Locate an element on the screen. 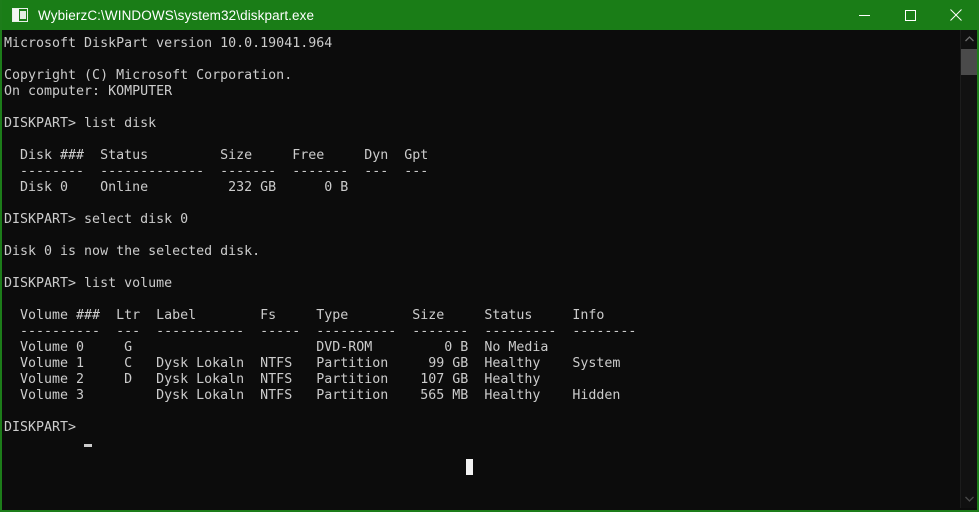 This screenshot has height=512, width=979. window-controls is located at coordinates (909, 15).